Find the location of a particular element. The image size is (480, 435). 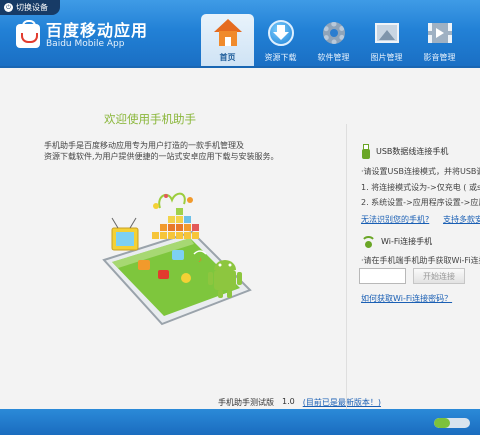

usb-instruction: ·请设置USB连接模式，并将USB调试 is located at coordinates (420, 171).